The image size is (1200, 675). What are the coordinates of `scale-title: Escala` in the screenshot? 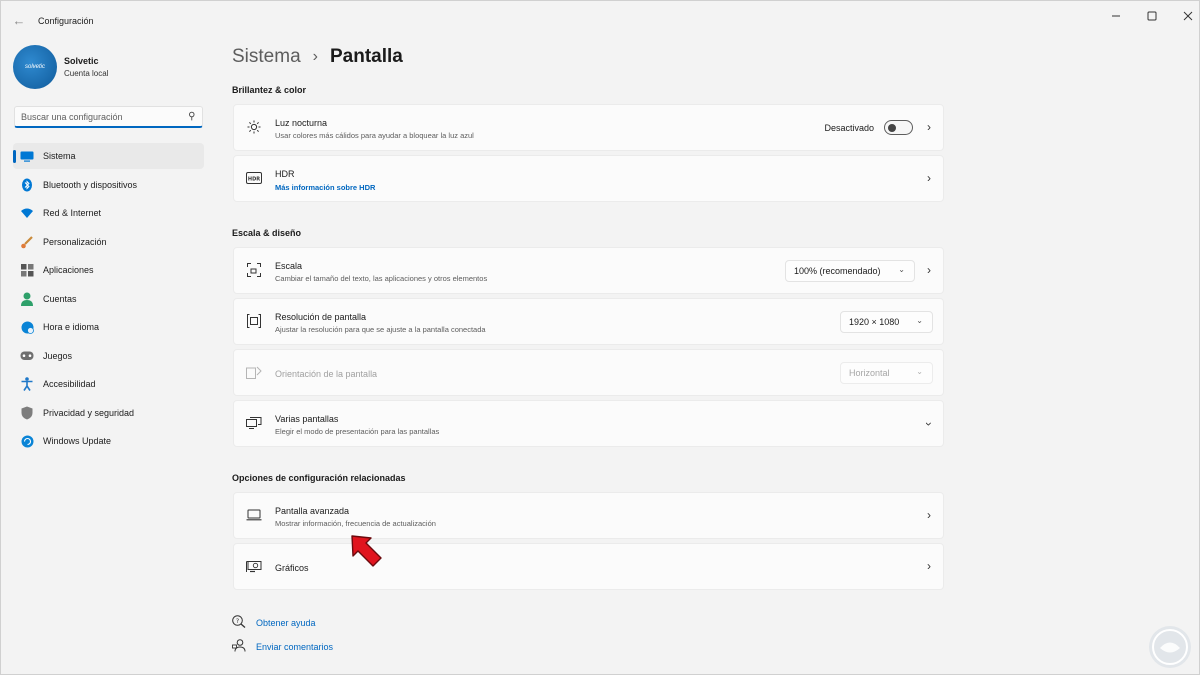 It's located at (289, 266).